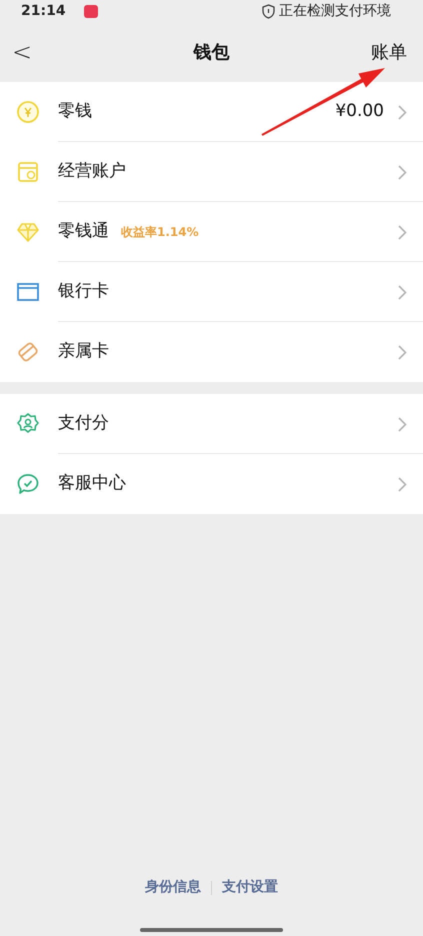 This screenshot has height=936, width=423. I want to click on menu-item: 经营账户, so click(211, 172).